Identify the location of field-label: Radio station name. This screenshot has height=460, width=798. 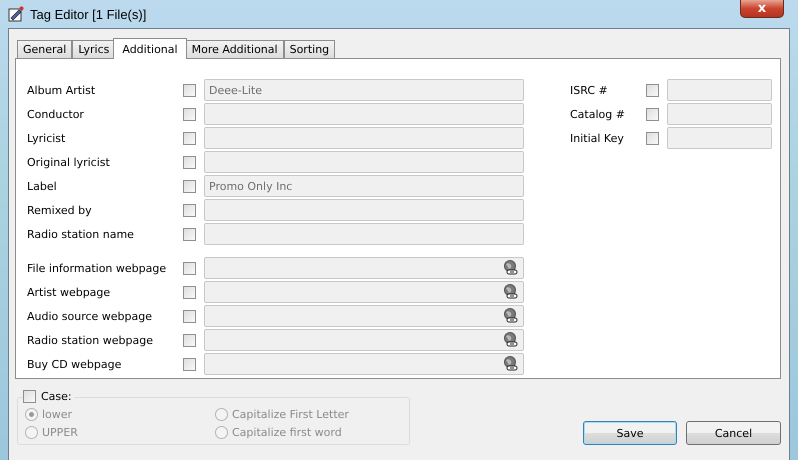
(81, 234).